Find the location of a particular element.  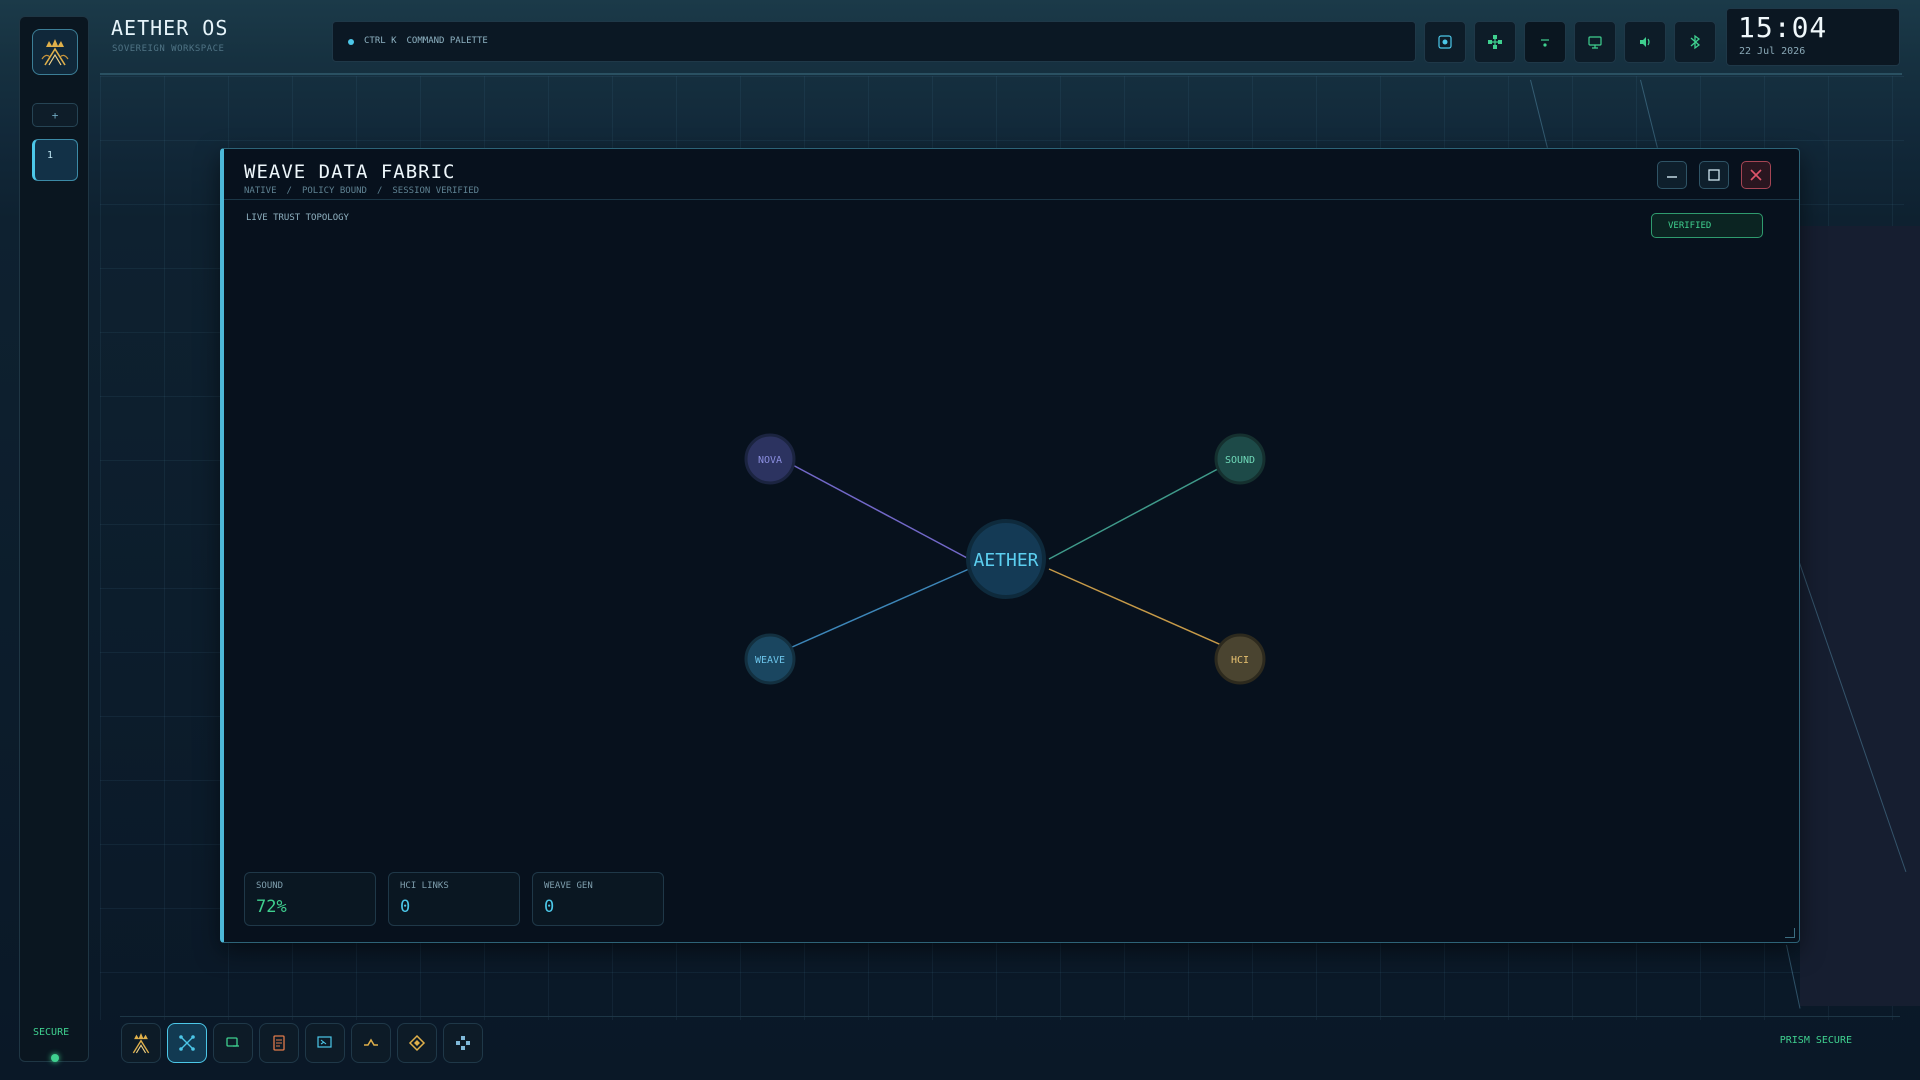

trust-topology-graph: NOVA SOUND WEAVE HCI AETHER is located at coordinates (1005, 559).